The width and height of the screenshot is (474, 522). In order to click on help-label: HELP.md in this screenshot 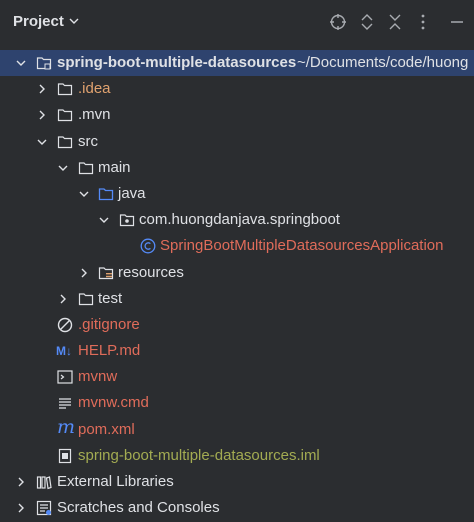, I will do `click(109, 351)`.